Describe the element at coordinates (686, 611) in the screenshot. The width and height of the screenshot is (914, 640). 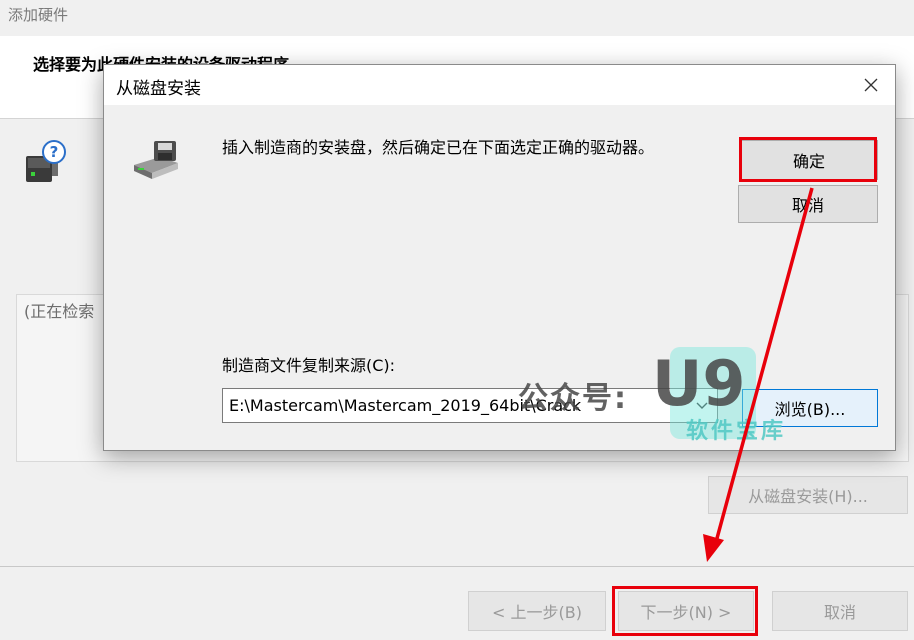
I see `next-button: 下一步(N) >` at that location.